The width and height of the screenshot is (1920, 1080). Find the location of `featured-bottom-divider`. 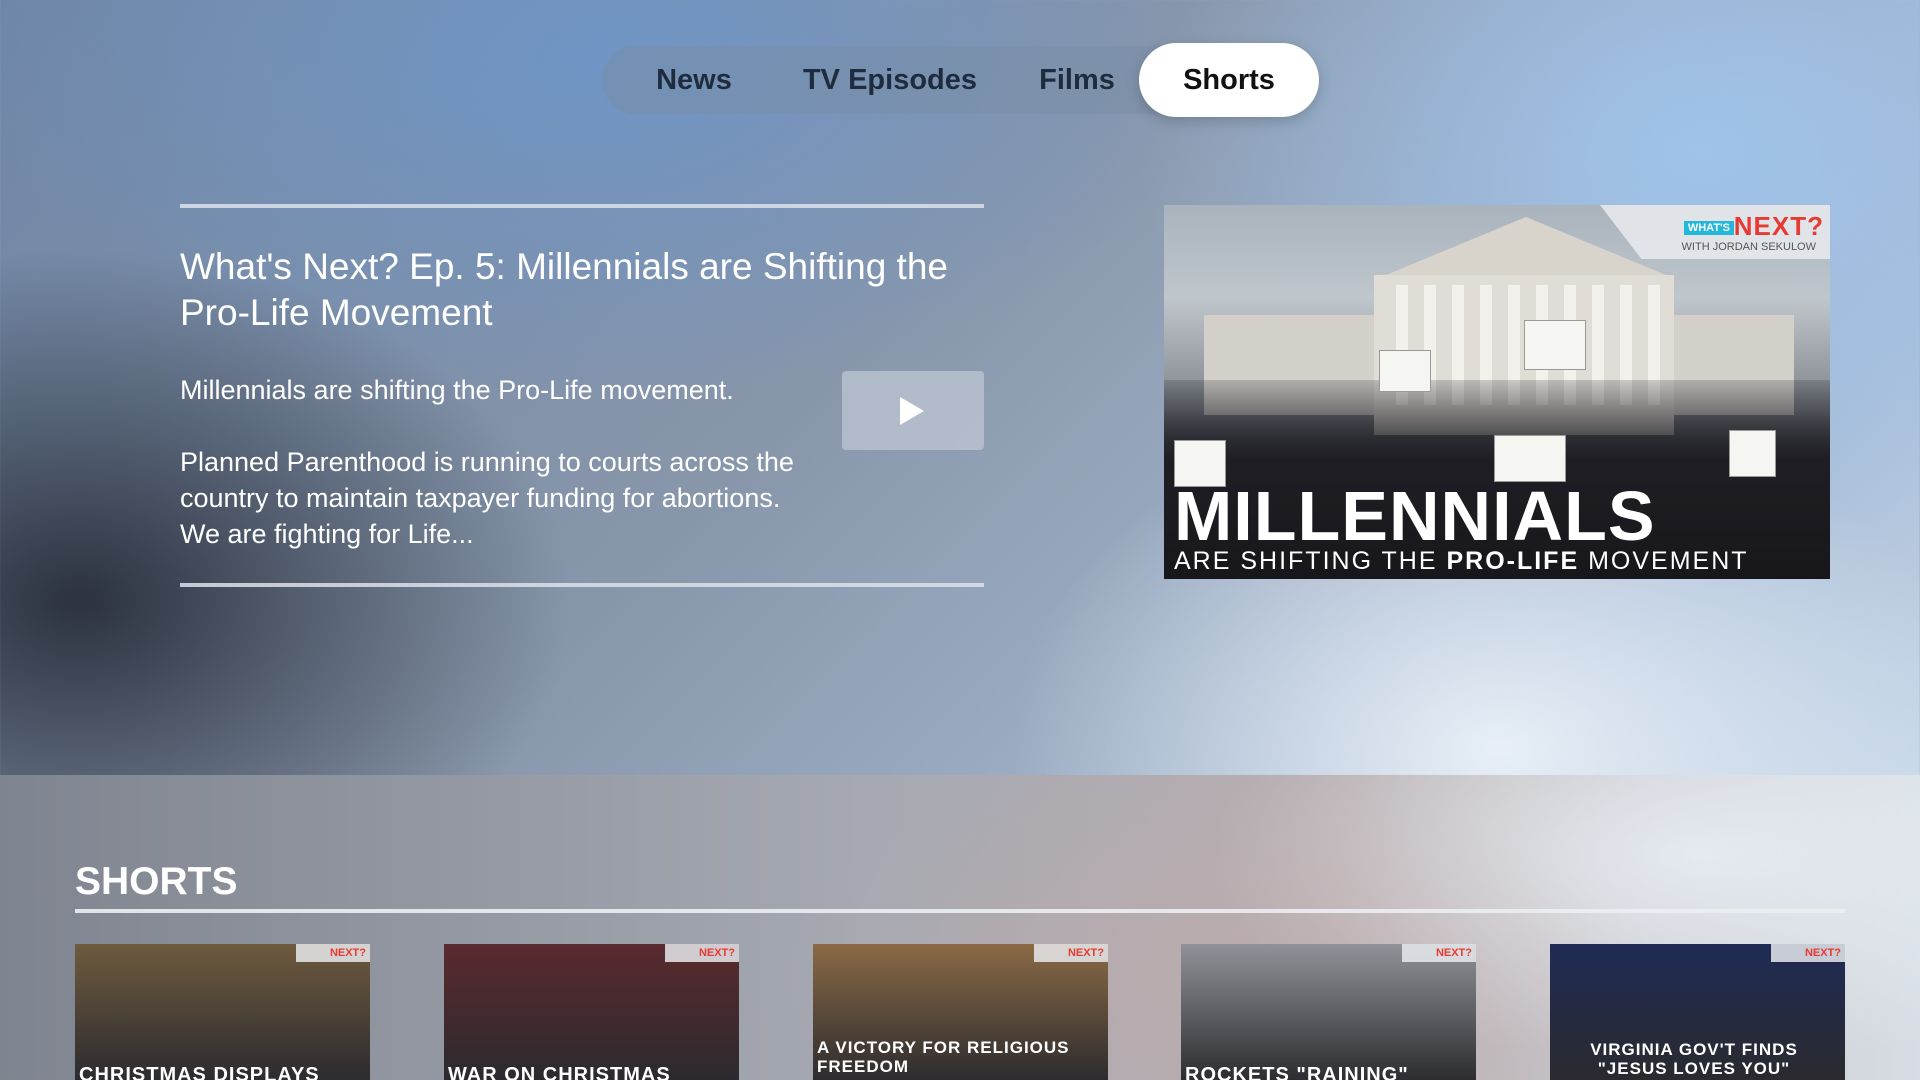

featured-bottom-divider is located at coordinates (582, 585).